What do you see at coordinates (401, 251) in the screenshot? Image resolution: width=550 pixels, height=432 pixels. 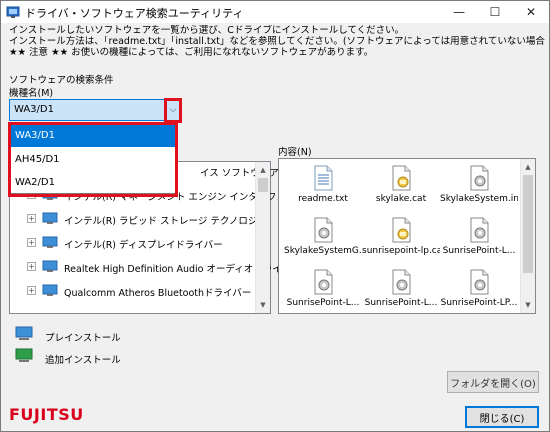 I see `file-name: sunrisepoint-lp.cat` at bounding box center [401, 251].